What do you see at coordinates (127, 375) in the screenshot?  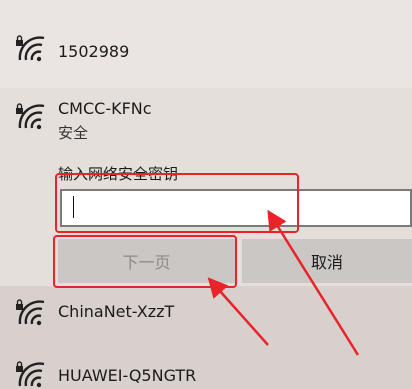 I see `network-name: HUAWEI-Q5NGTR` at bounding box center [127, 375].